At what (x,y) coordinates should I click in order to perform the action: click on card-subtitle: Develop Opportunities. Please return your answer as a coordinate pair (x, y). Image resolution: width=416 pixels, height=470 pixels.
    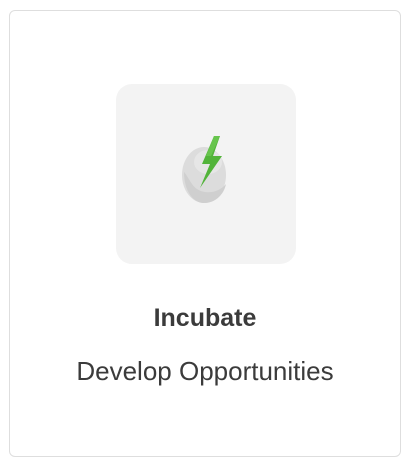
    Looking at the image, I should click on (205, 371).